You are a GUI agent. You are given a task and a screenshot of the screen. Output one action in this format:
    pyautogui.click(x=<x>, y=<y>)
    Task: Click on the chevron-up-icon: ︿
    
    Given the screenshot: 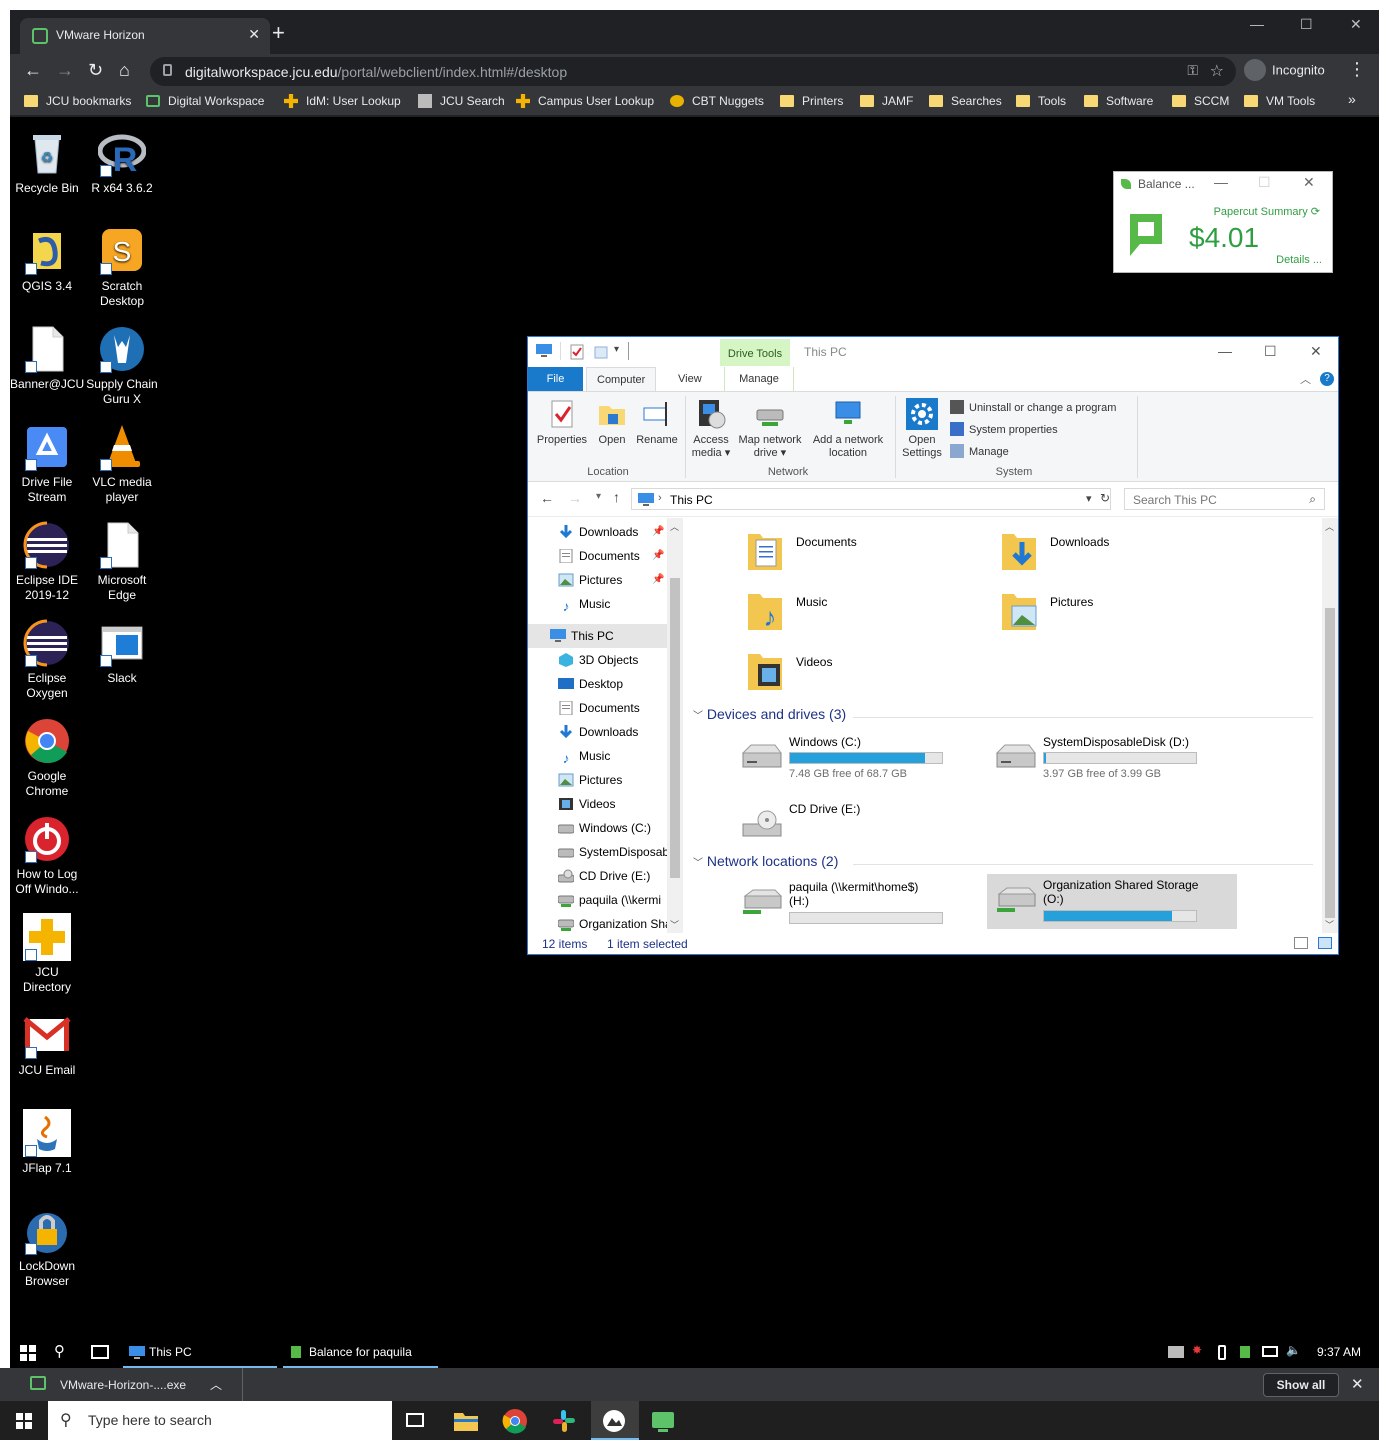 What is the action you would take?
    pyautogui.click(x=216, y=1384)
    